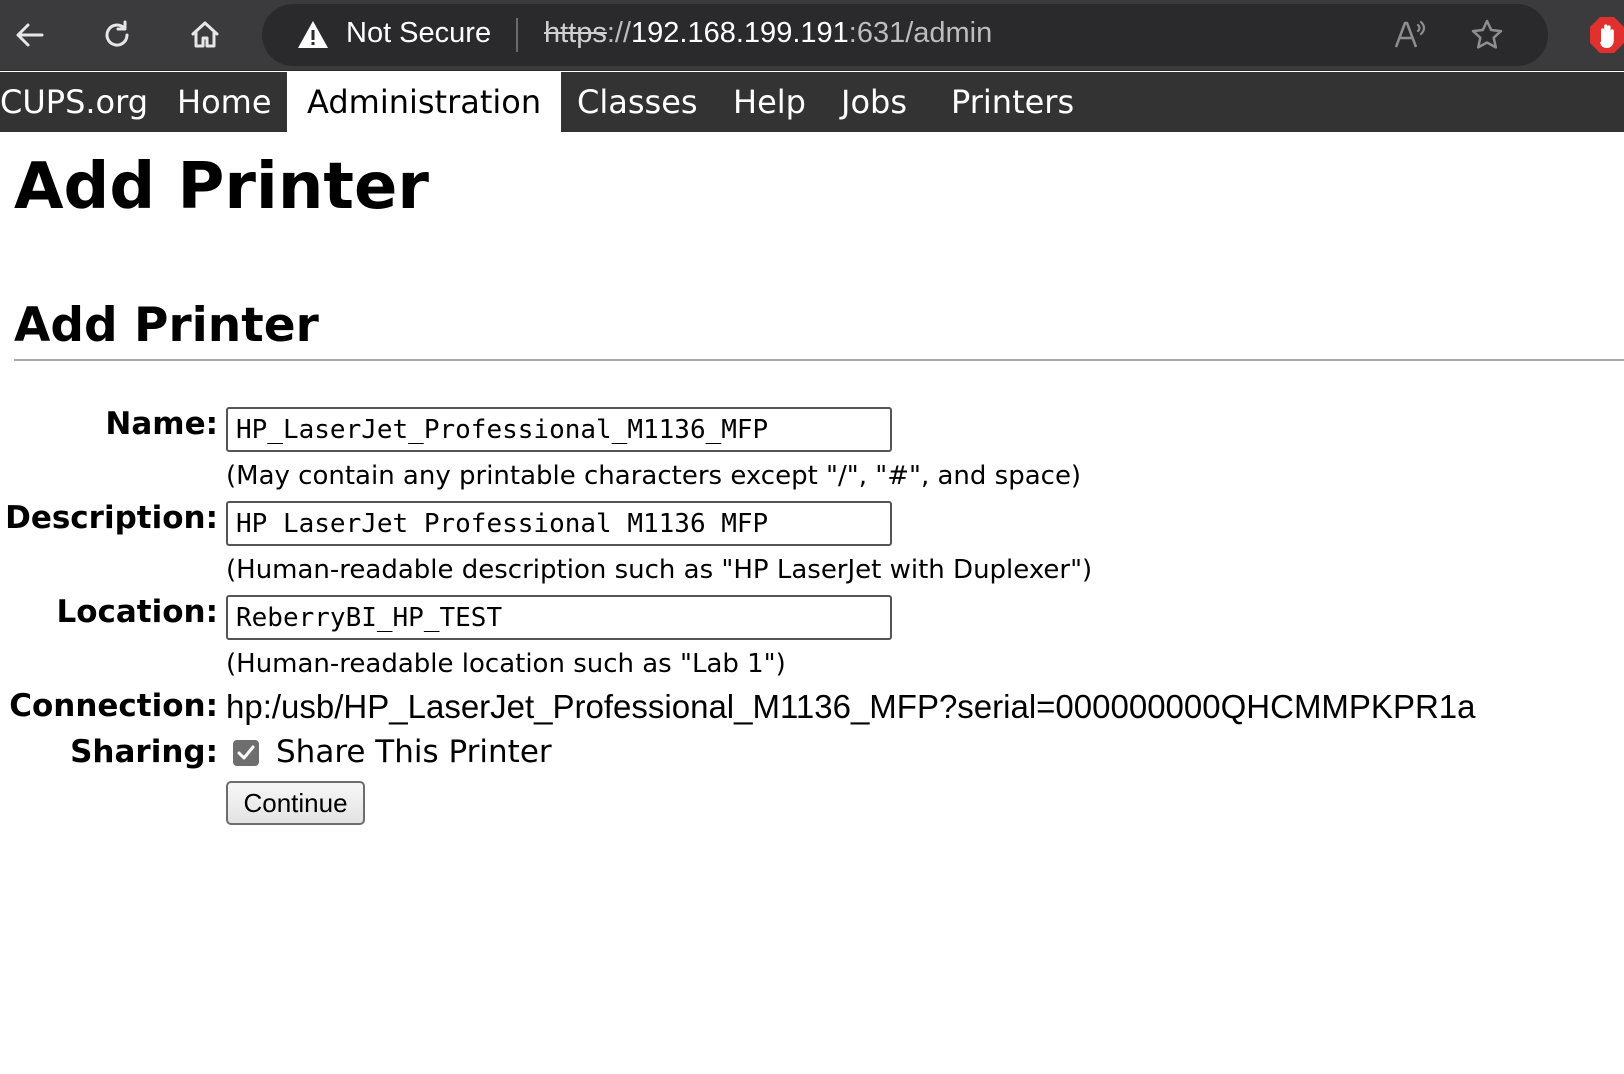 The width and height of the screenshot is (1624, 1074). I want to click on url-path: :631/admin, so click(920, 33).